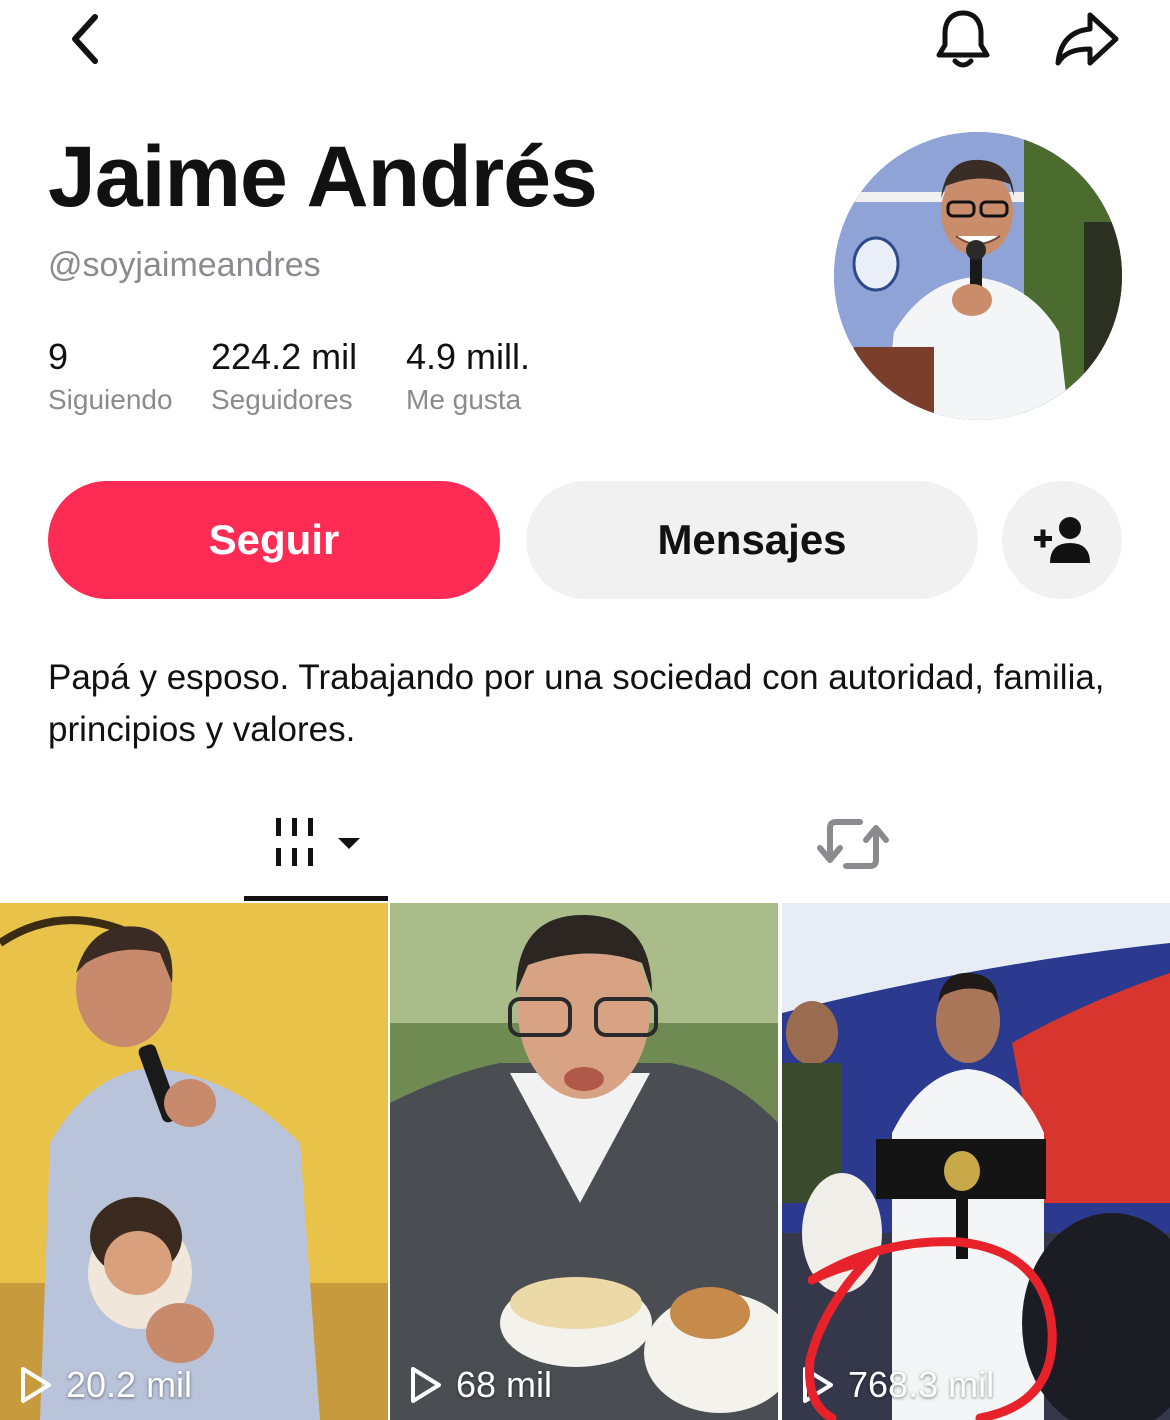 This screenshot has height=1420, width=1170. Describe the element at coordinates (58, 356) in the screenshot. I see `stat-following-value: 9` at that location.